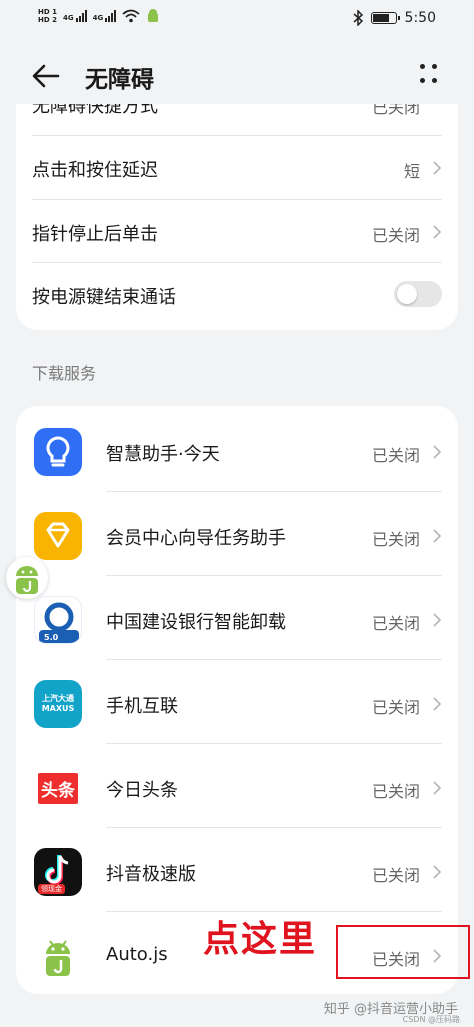 This screenshot has height=1027, width=474. What do you see at coordinates (95, 234) in the screenshot?
I see `row-label: 指针停止后单击` at bounding box center [95, 234].